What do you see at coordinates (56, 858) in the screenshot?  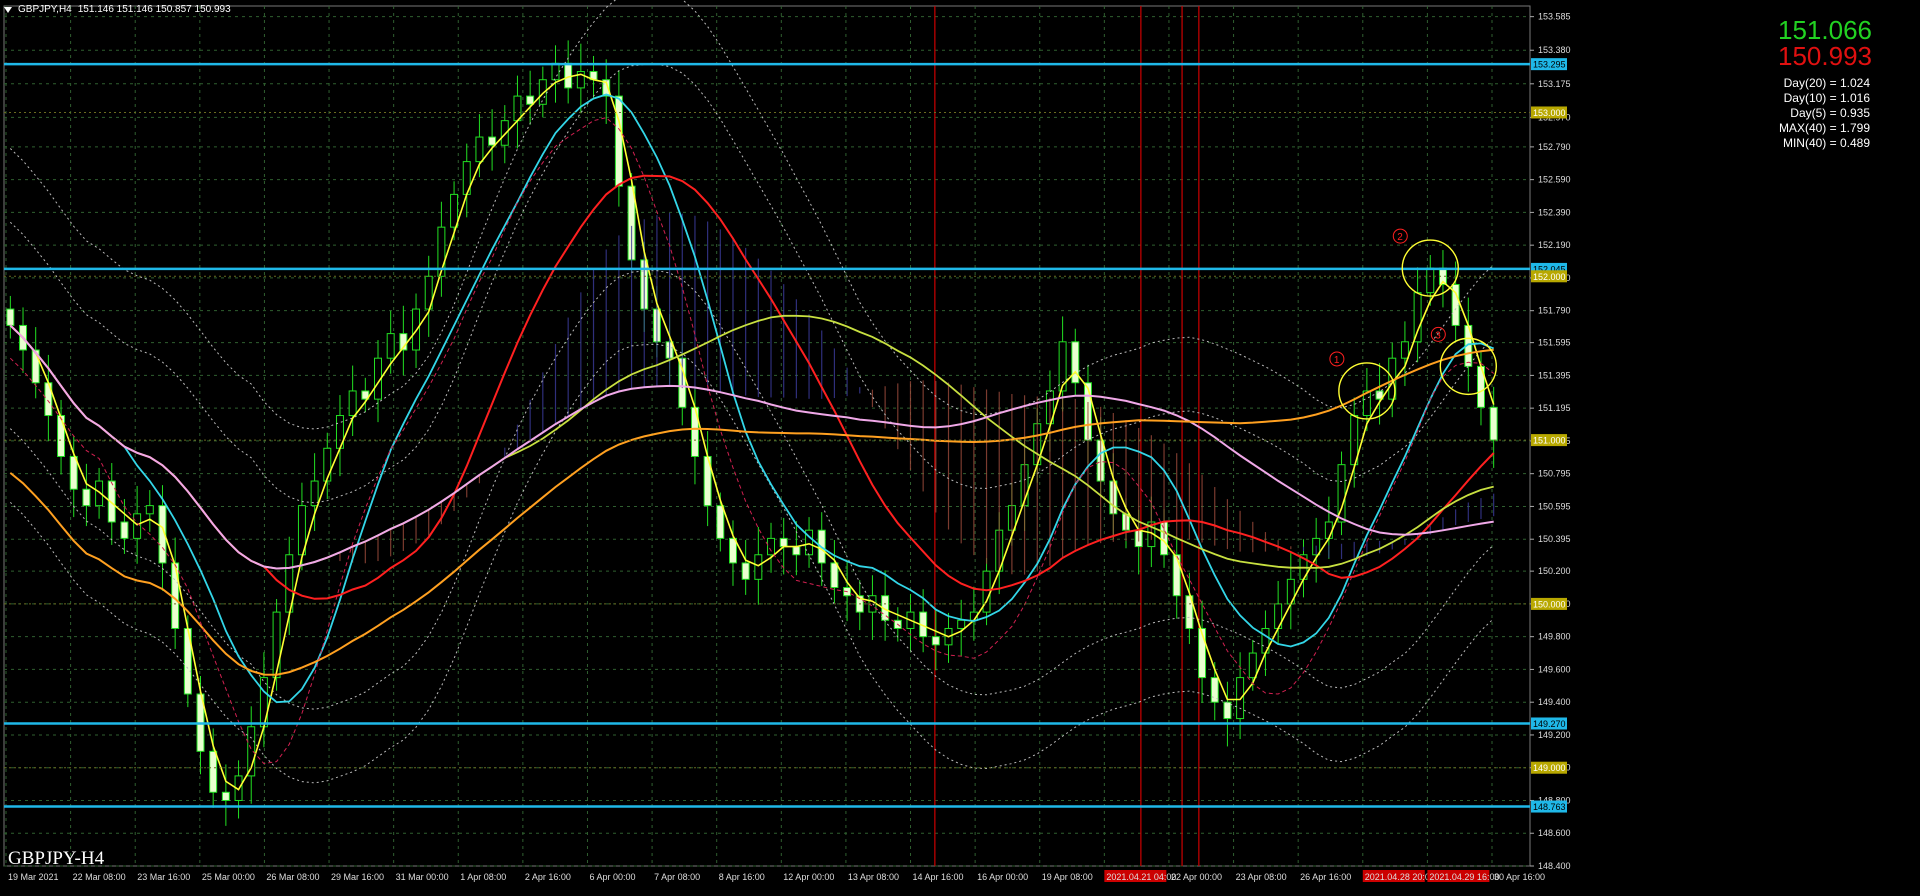 I see `chart-watermark: GBPJPY-H4` at bounding box center [56, 858].